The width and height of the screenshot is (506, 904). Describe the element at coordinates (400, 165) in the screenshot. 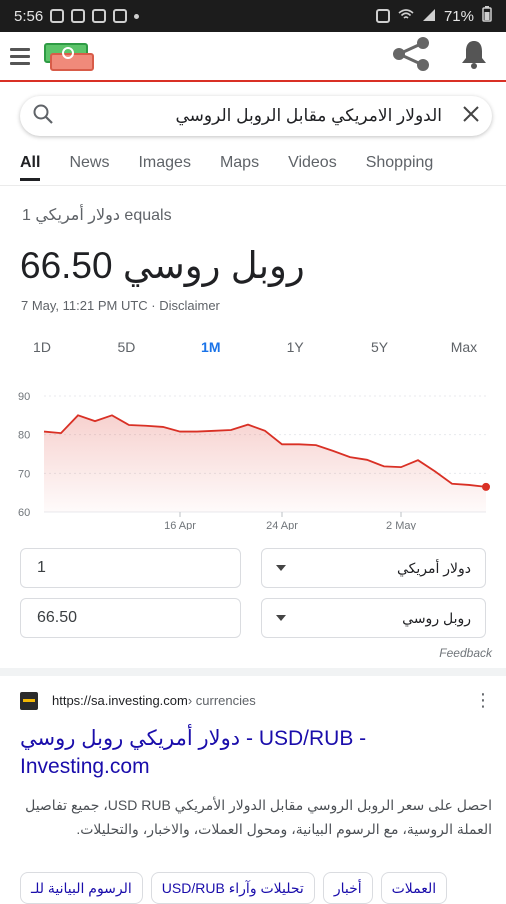

I see `tab-shopping: Shopping` at that location.